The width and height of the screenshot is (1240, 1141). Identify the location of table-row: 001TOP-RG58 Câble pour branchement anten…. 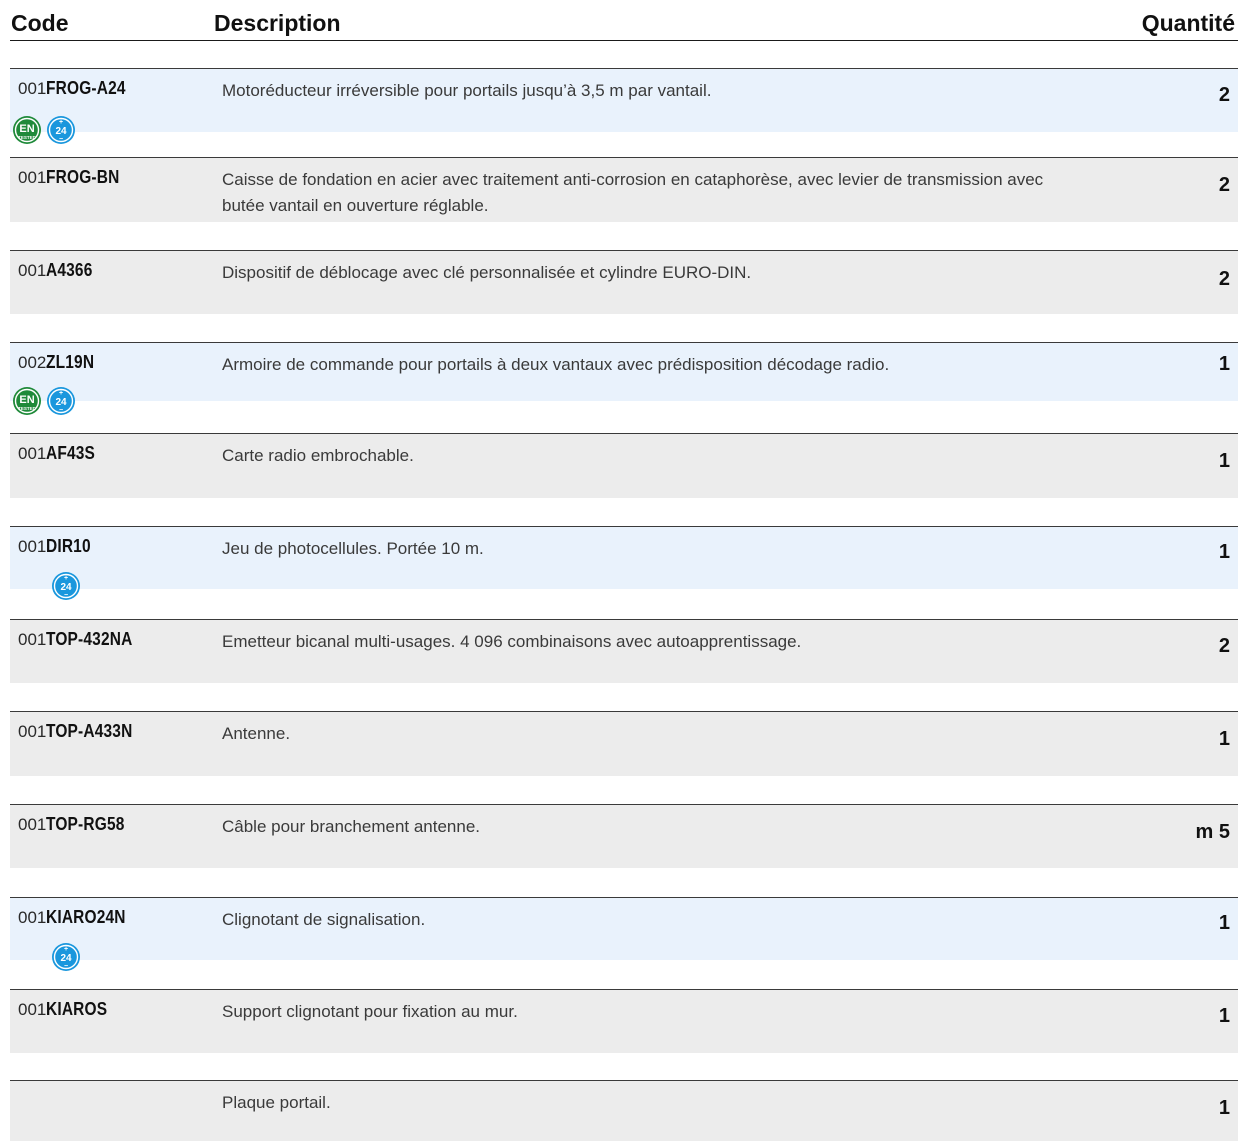
(624, 836).